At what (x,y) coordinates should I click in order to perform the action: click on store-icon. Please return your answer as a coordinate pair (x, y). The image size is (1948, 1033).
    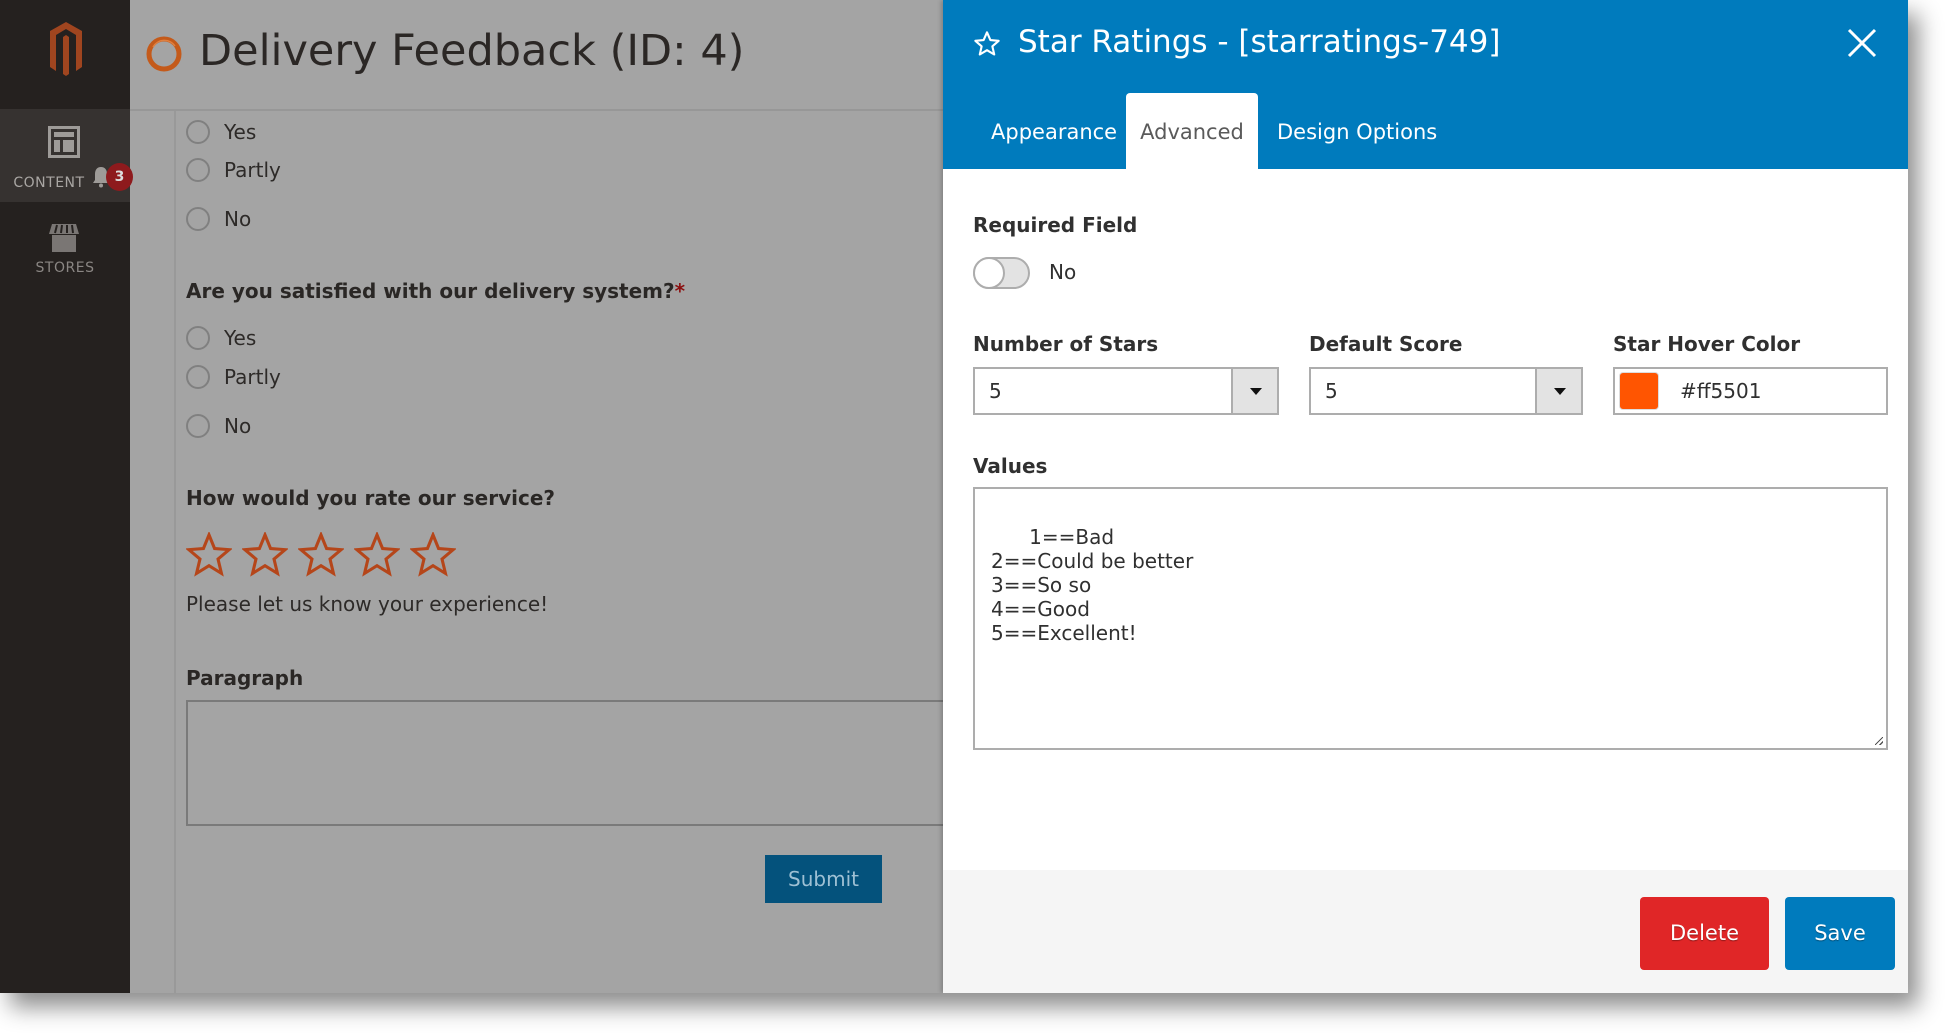
    Looking at the image, I should click on (64, 238).